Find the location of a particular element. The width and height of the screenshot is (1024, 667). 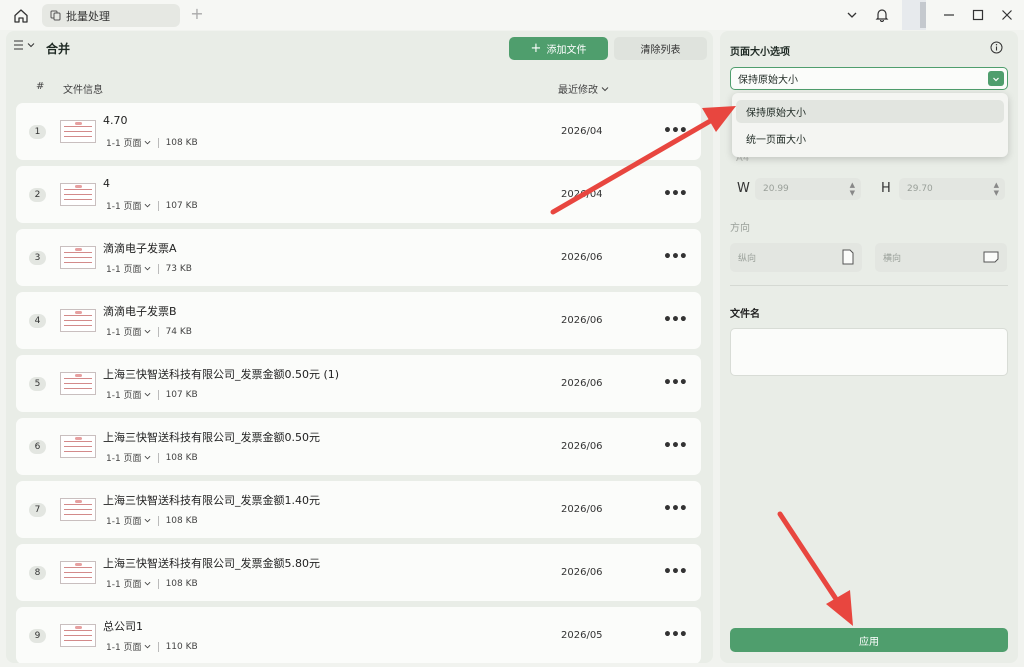

list-toolbar: 合并 + 添加文件 清除列表 is located at coordinates (359, 49).